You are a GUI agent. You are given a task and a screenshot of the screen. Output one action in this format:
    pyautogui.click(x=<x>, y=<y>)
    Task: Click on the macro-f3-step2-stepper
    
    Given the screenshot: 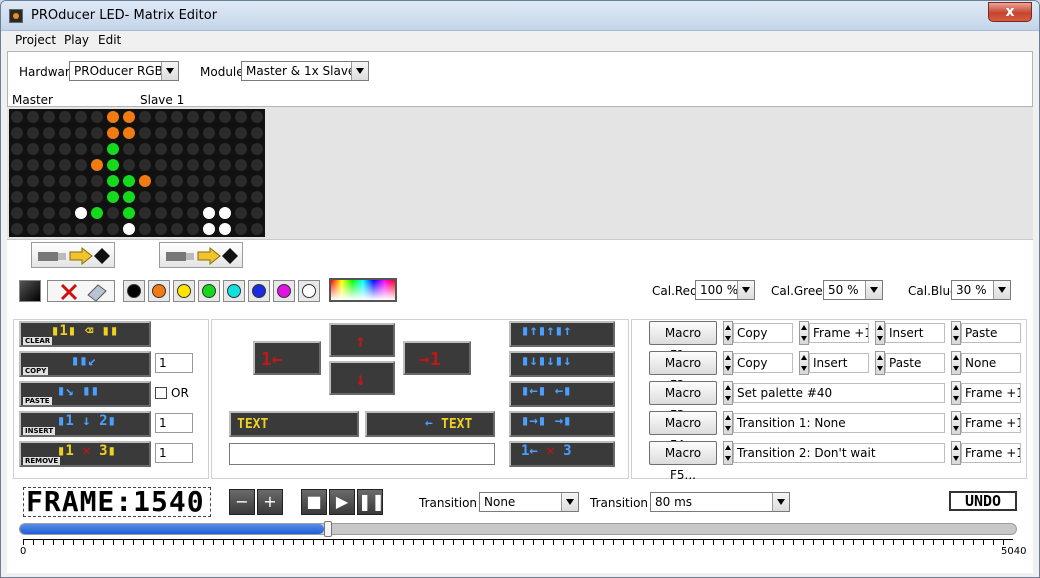 What is the action you would take?
    pyautogui.click(x=956, y=393)
    